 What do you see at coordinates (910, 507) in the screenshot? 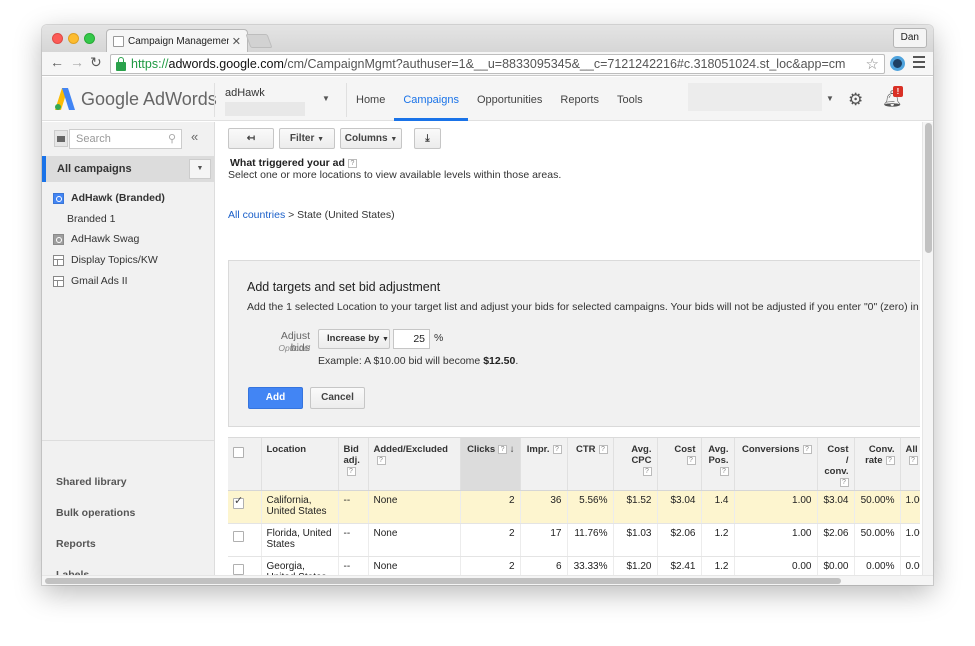
I see `cell-all-conv: 1.00` at bounding box center [910, 507].